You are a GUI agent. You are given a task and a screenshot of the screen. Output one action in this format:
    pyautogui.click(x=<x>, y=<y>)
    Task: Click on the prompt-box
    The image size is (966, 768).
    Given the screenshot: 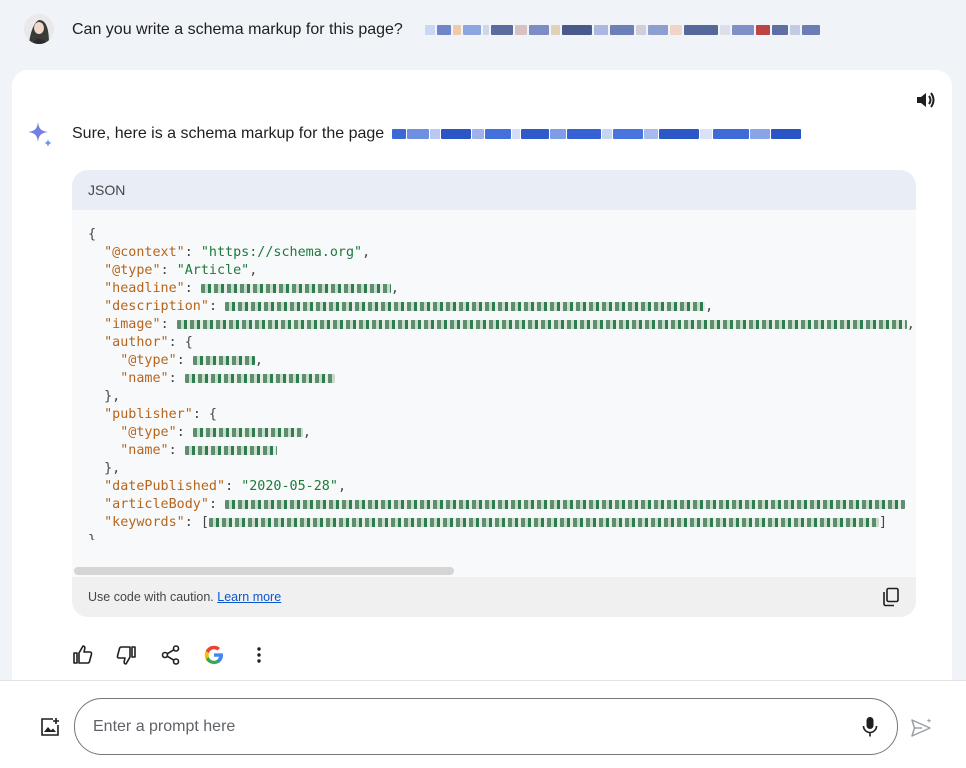 What is the action you would take?
    pyautogui.click(x=486, y=726)
    